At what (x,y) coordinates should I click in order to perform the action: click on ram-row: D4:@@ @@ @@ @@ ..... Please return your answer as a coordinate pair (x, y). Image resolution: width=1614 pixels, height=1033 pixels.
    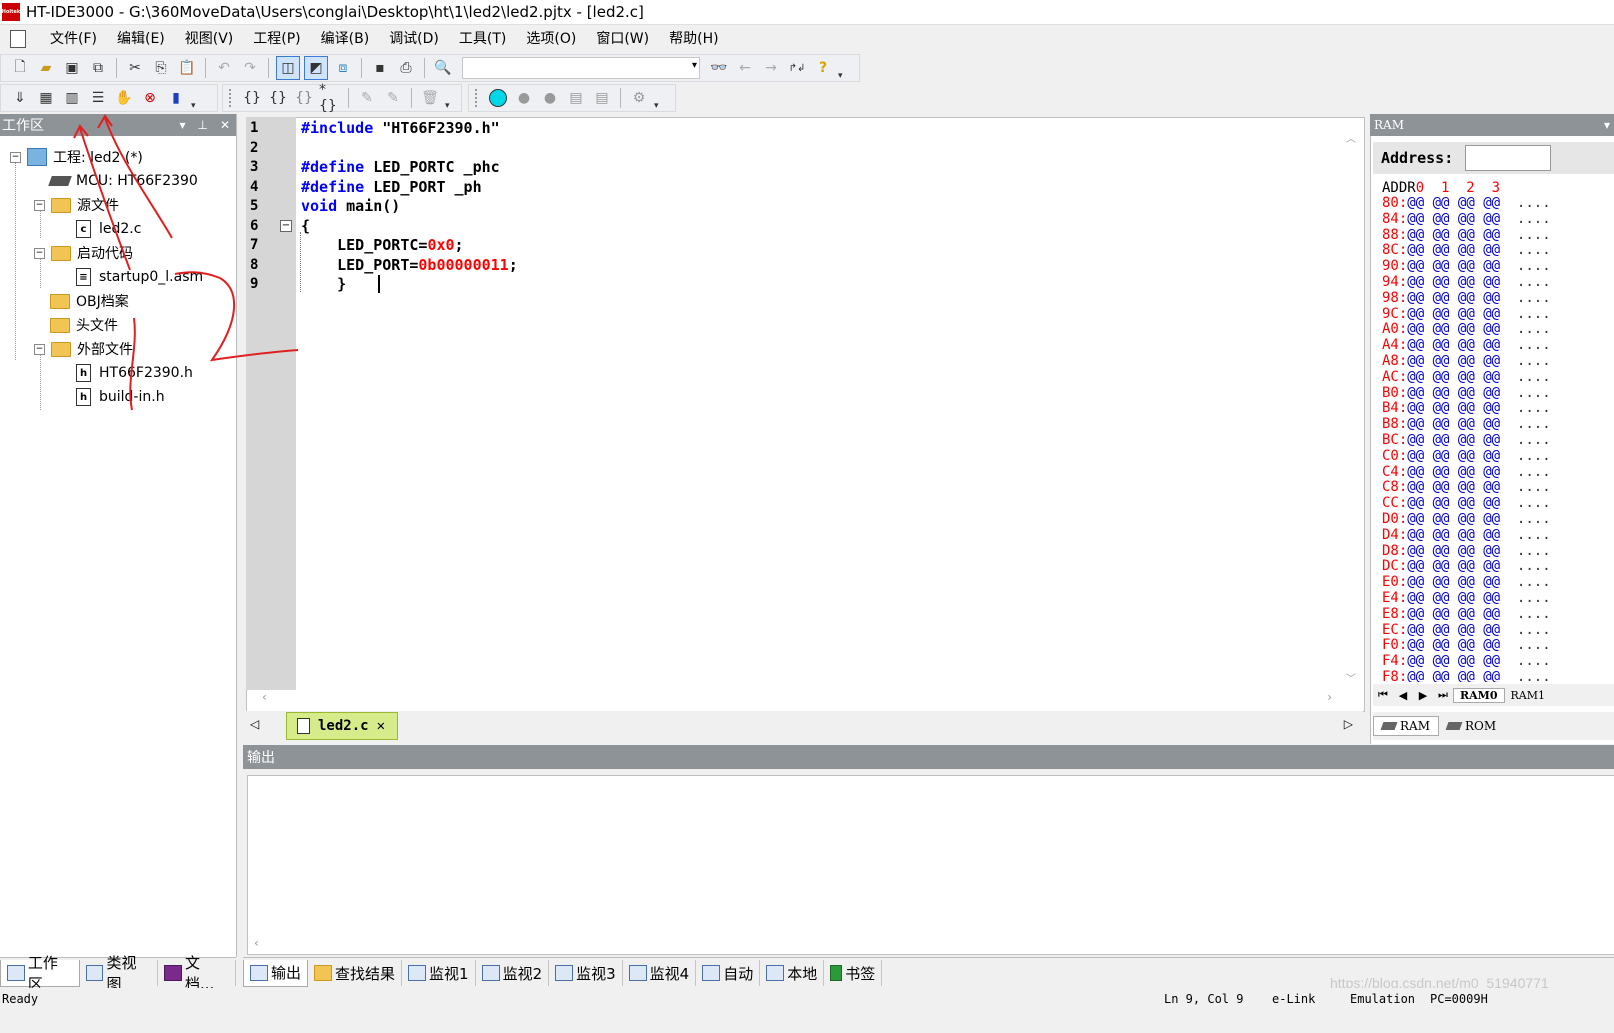
    Looking at the image, I should click on (1466, 535).